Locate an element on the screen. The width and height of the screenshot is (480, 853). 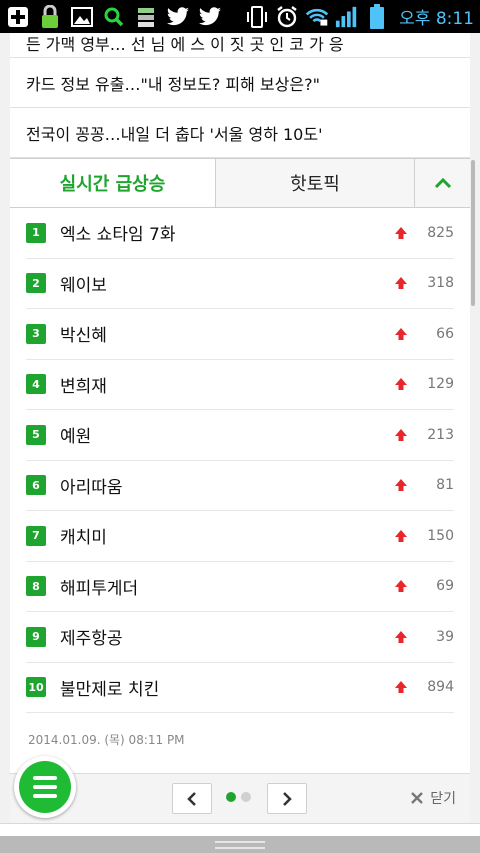
ranking-keyword: 캐치미 is located at coordinates (83, 538).